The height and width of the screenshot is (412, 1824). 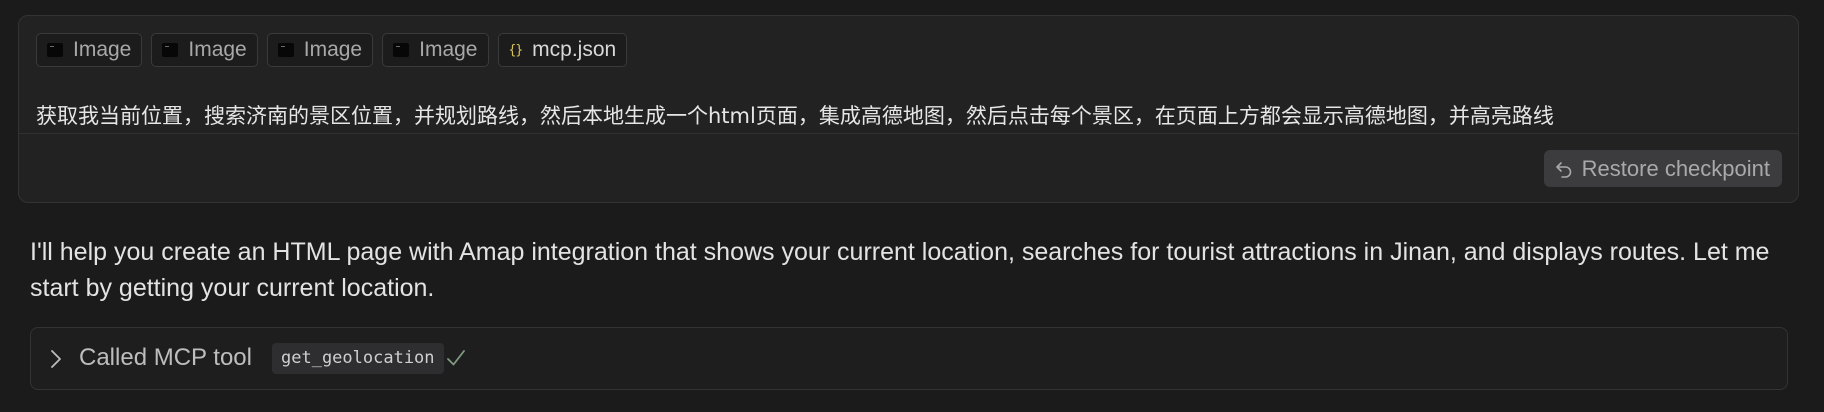 What do you see at coordinates (358, 358) in the screenshot?
I see `tool-name-badge: get_geolocation` at bounding box center [358, 358].